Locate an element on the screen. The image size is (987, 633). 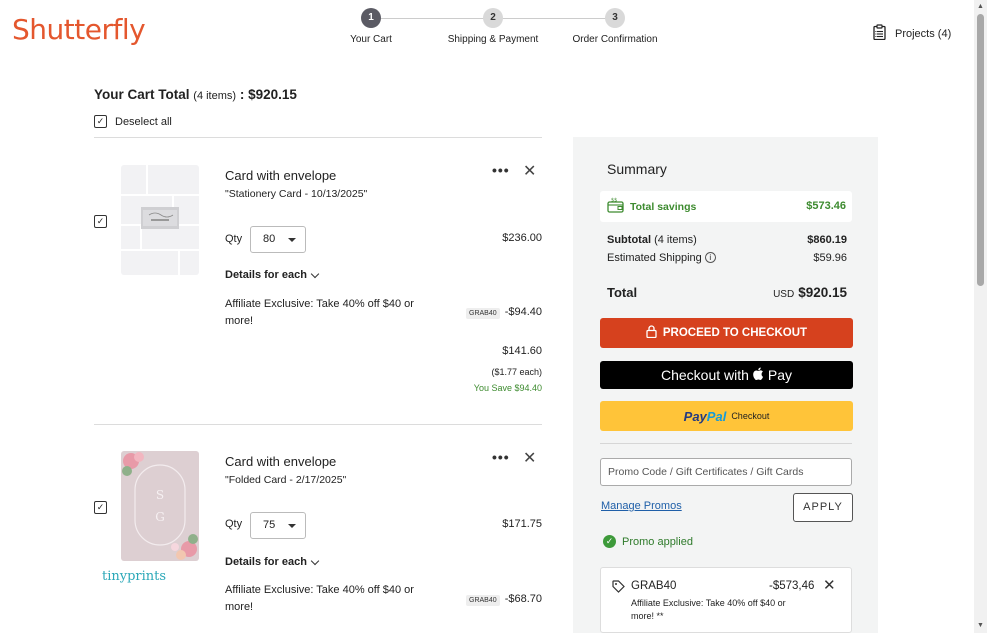
quantity-dropdown: 75 is located at coordinates (278, 525).